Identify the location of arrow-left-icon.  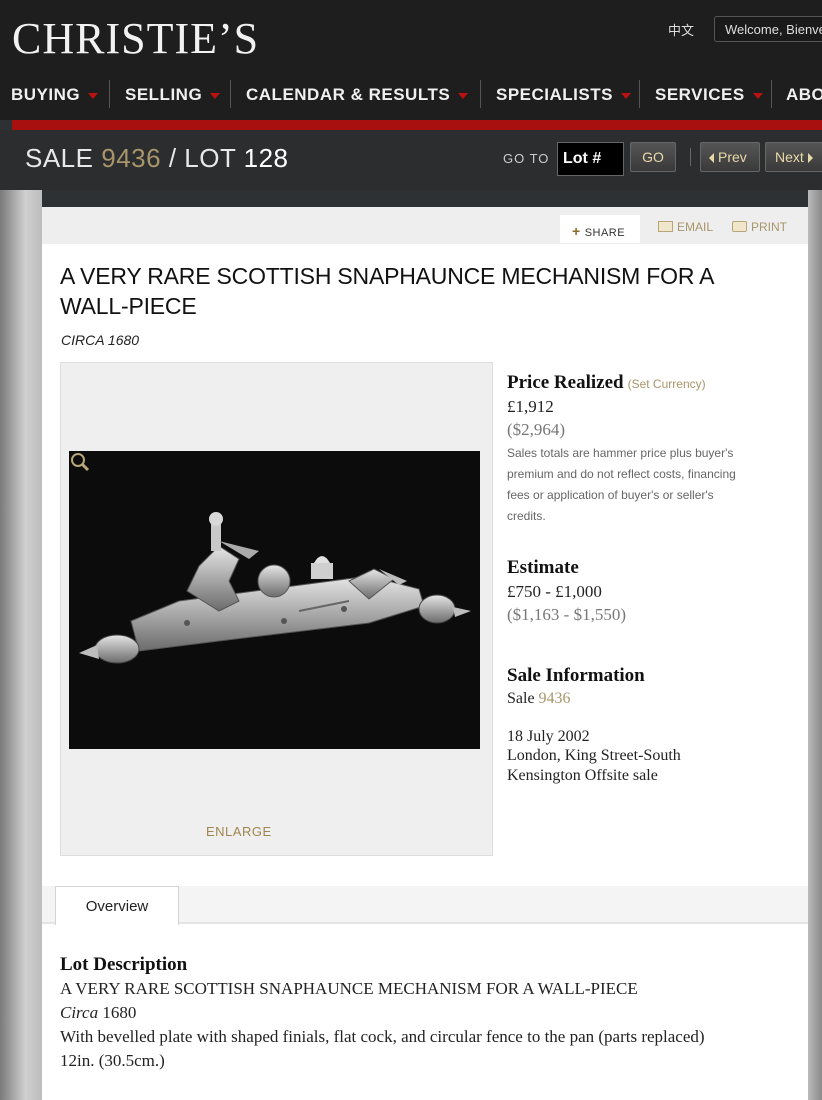
(711, 158).